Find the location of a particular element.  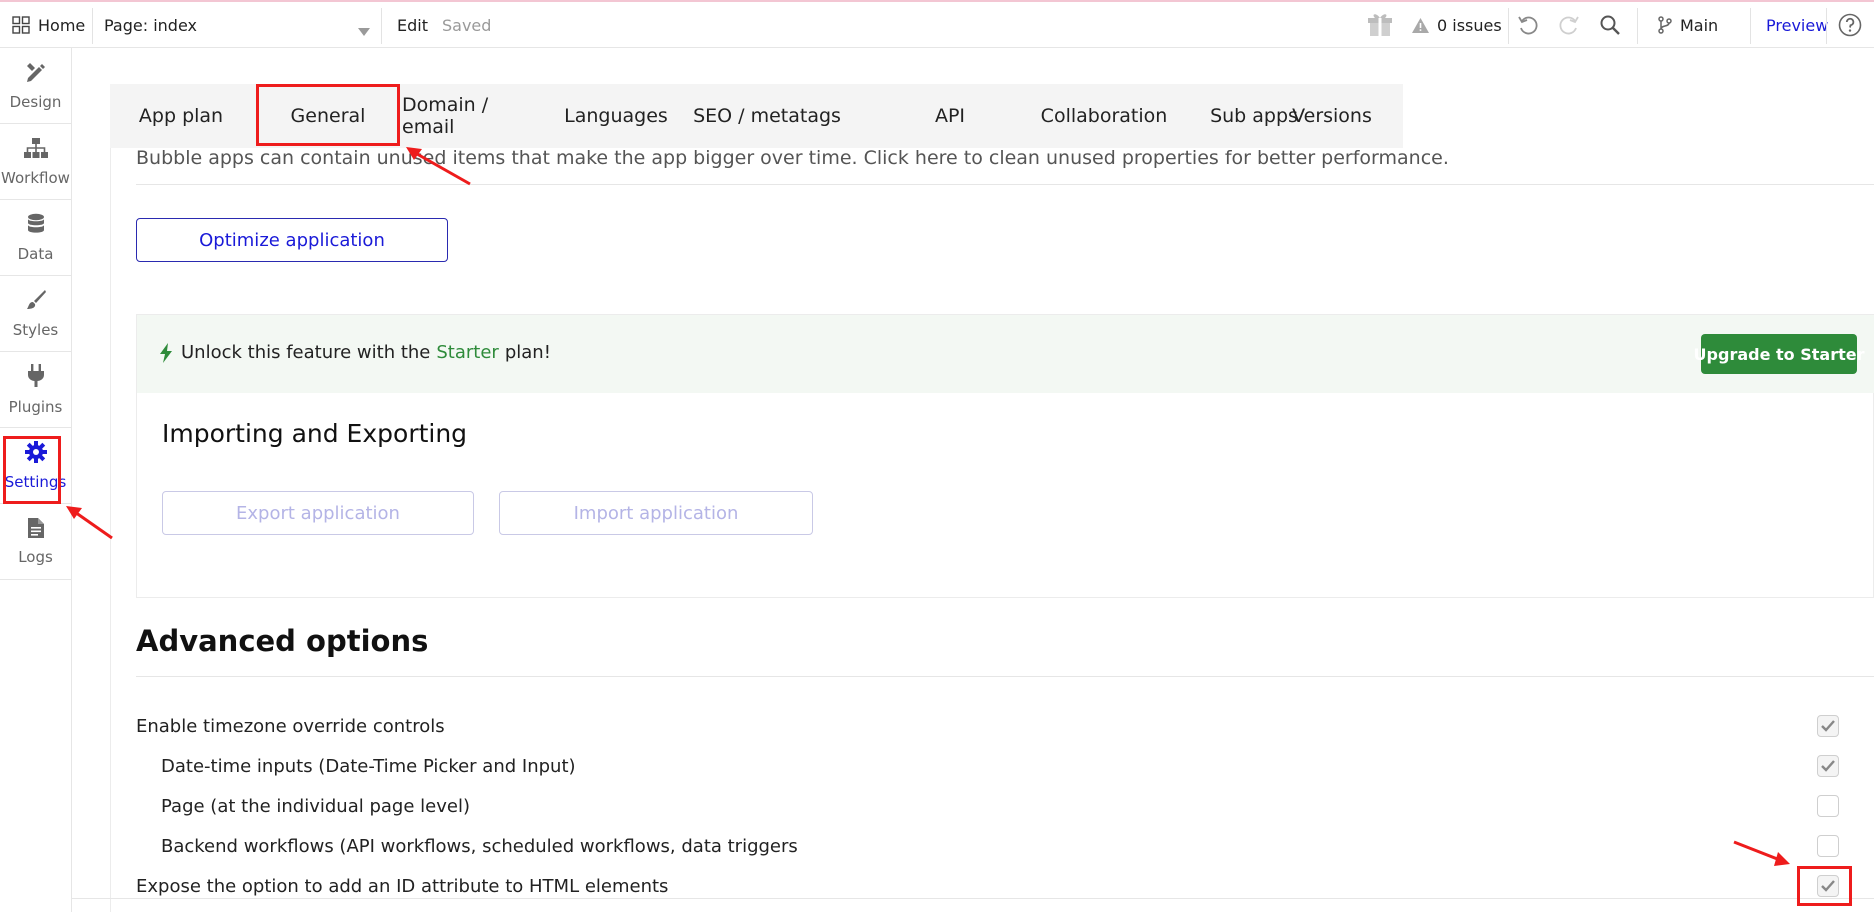

tab-domain-email: Domain / email is located at coordinates (472, 116).